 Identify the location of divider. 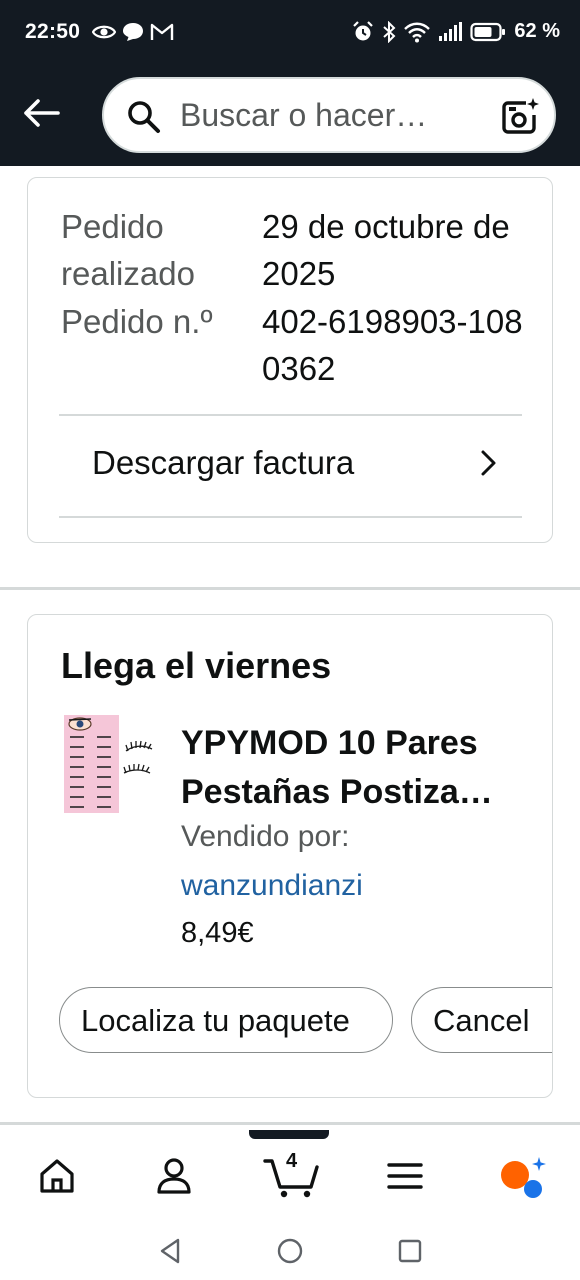
(290, 517).